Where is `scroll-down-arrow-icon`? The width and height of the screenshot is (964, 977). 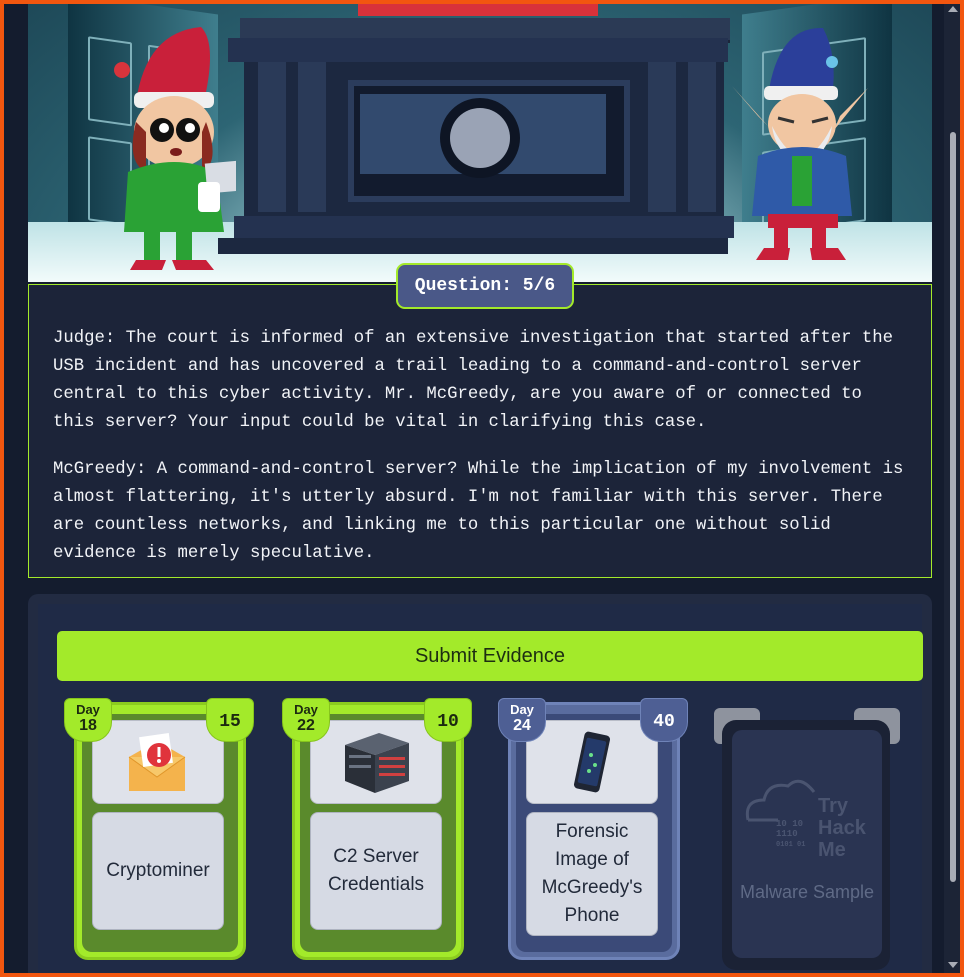
scroll-down-arrow-icon is located at coordinates (953, 965).